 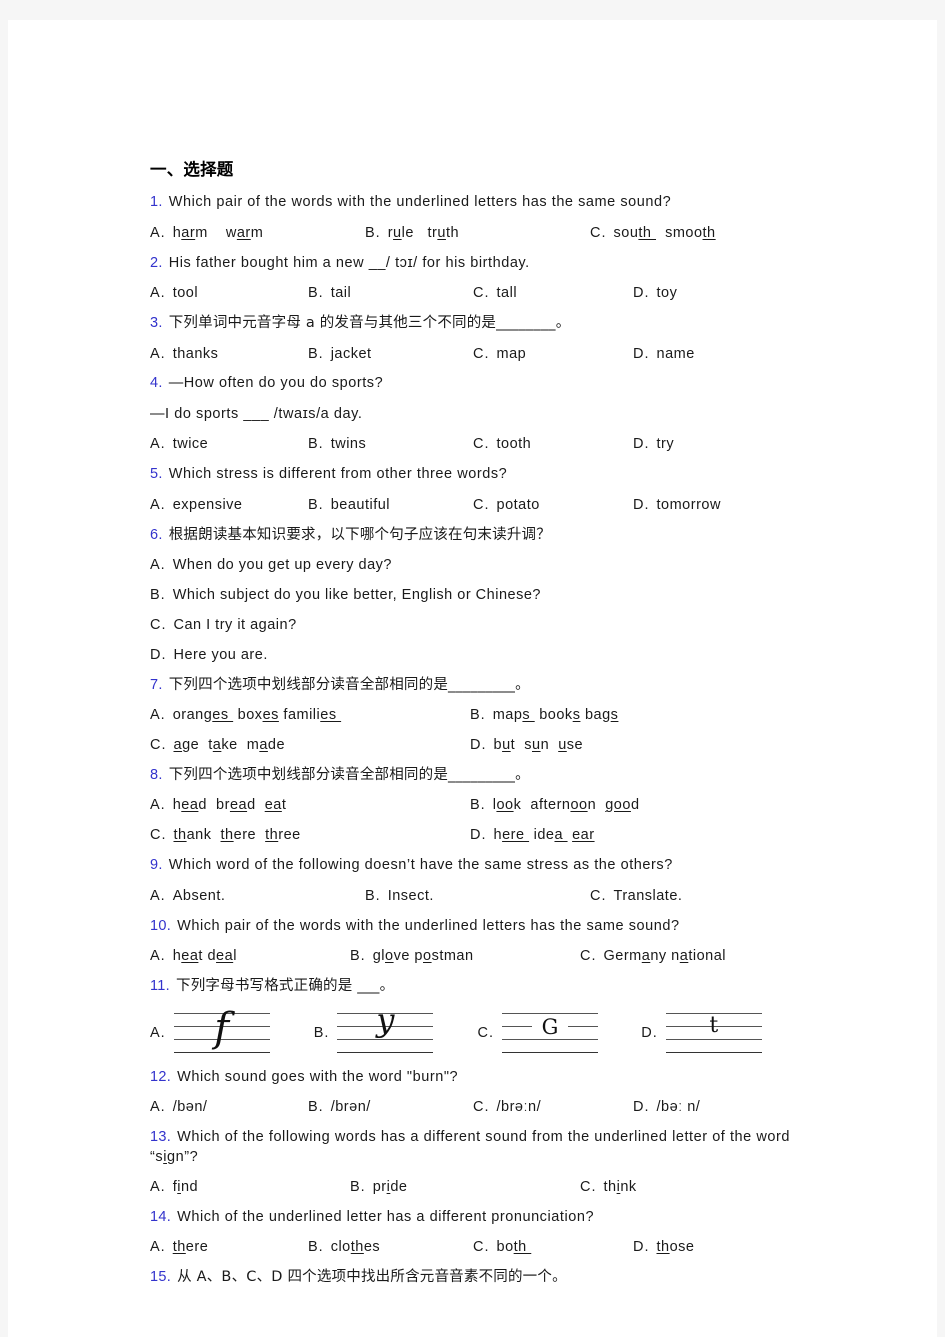 What do you see at coordinates (714, 1026) in the screenshot?
I see `letter-glyph-t: t` at bounding box center [714, 1026].